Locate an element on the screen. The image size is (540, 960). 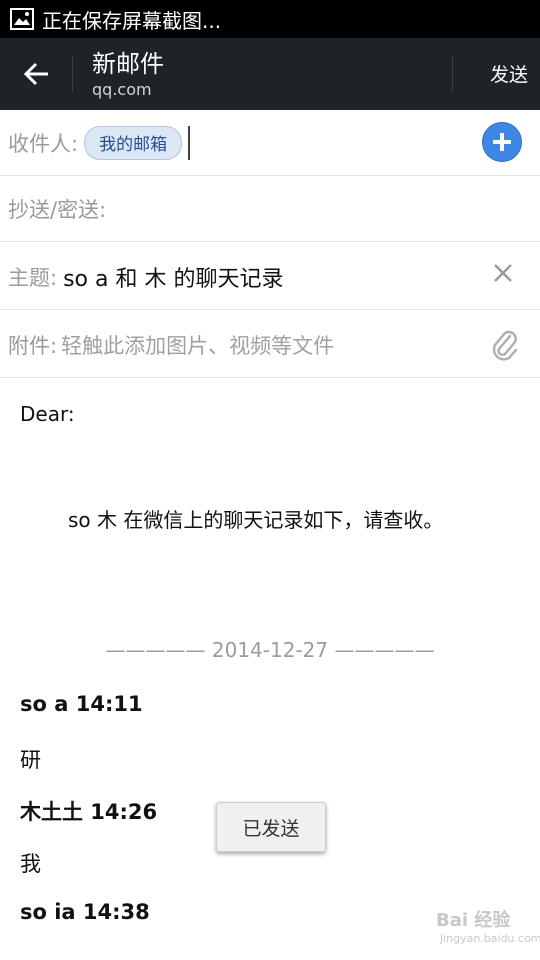
recipient-label: 收件人: is located at coordinates (43, 143).